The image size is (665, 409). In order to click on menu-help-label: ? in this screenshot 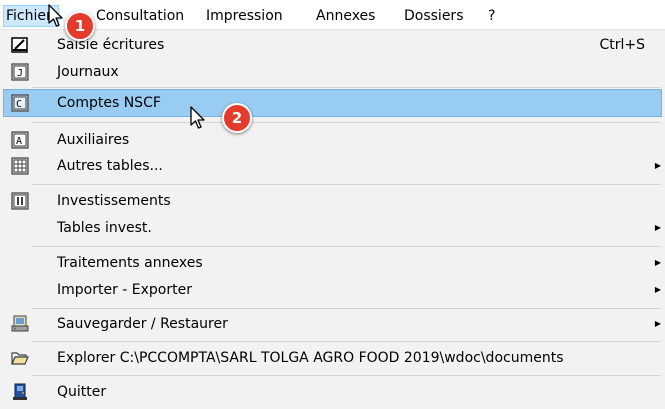, I will do `click(492, 16)`.